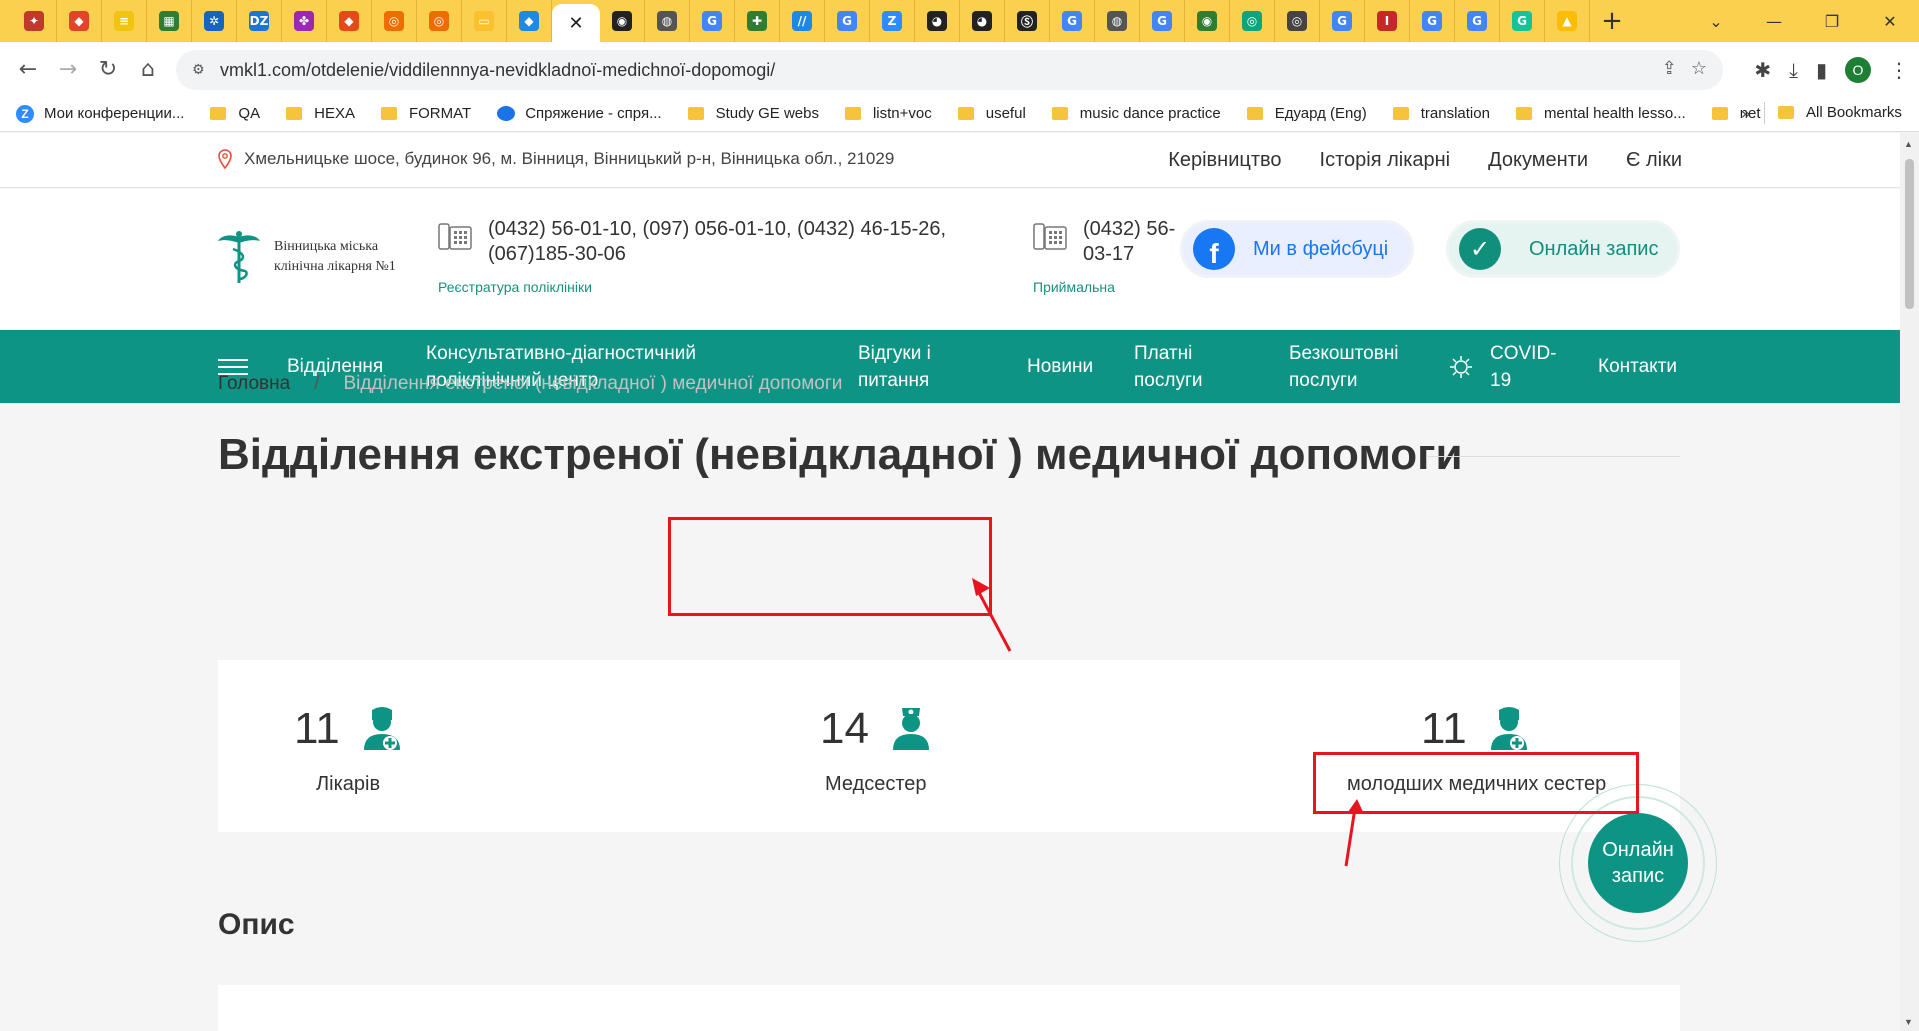  What do you see at coordinates (124, 21) in the screenshot?
I see `browser-tab: ≡` at bounding box center [124, 21].